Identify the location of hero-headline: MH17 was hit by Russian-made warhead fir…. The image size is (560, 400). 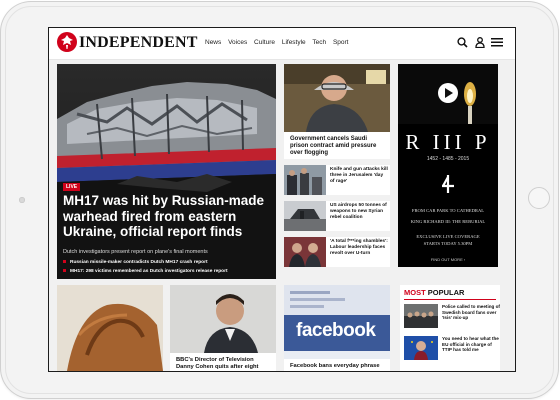
(167, 216).